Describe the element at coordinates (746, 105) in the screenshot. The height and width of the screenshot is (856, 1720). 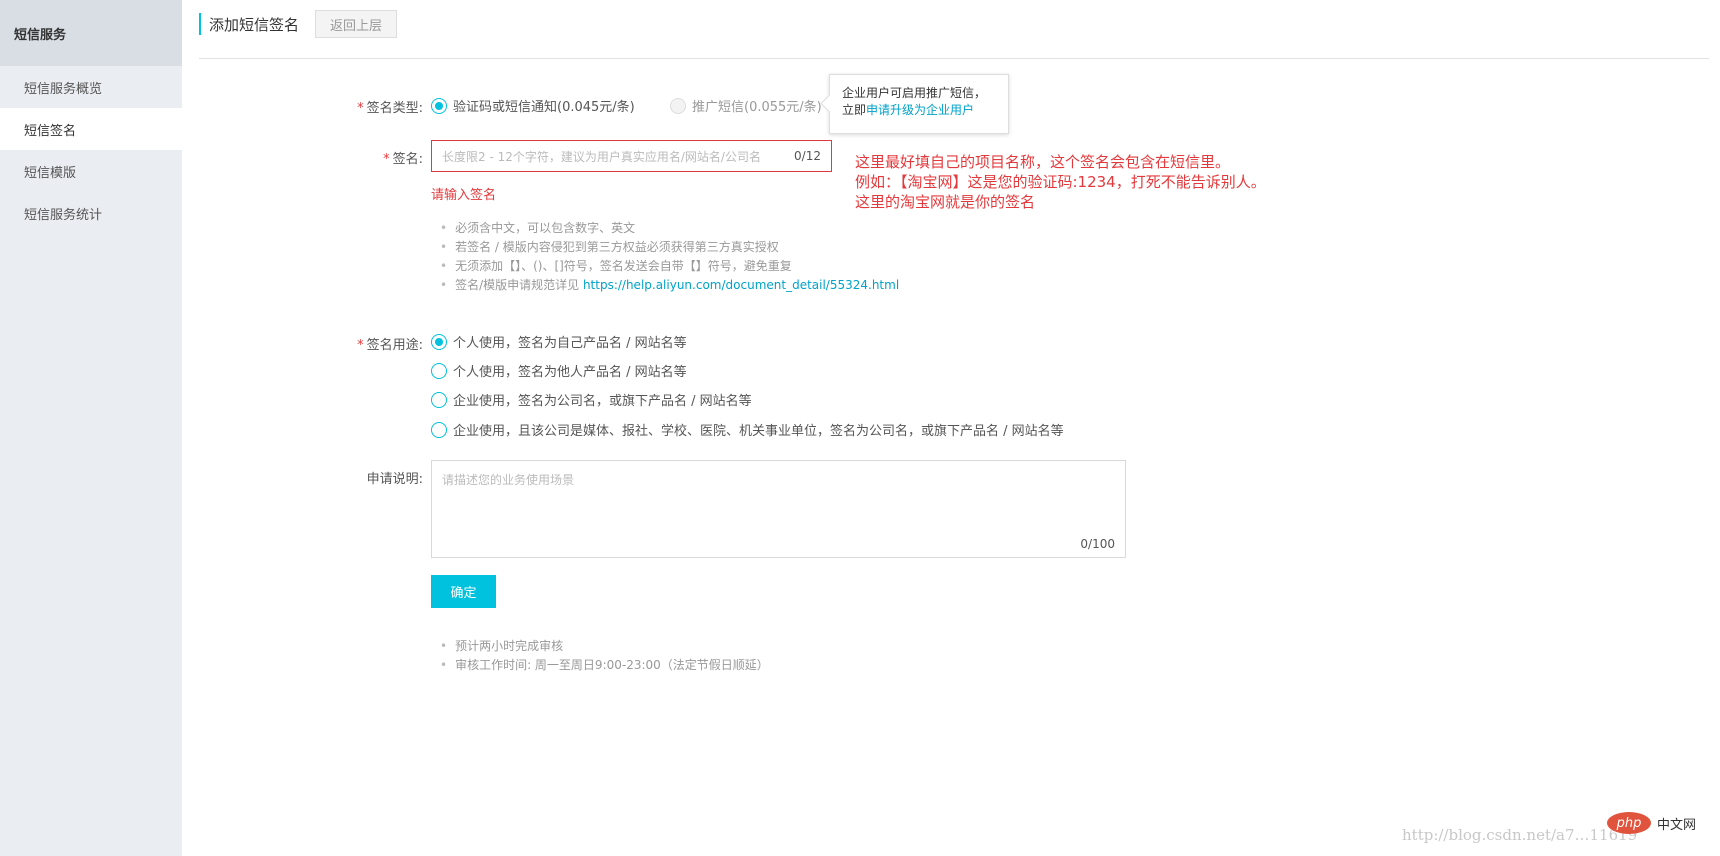
I see `sign-type-option-promotion: 推广短信(0.055元/条)` at that location.